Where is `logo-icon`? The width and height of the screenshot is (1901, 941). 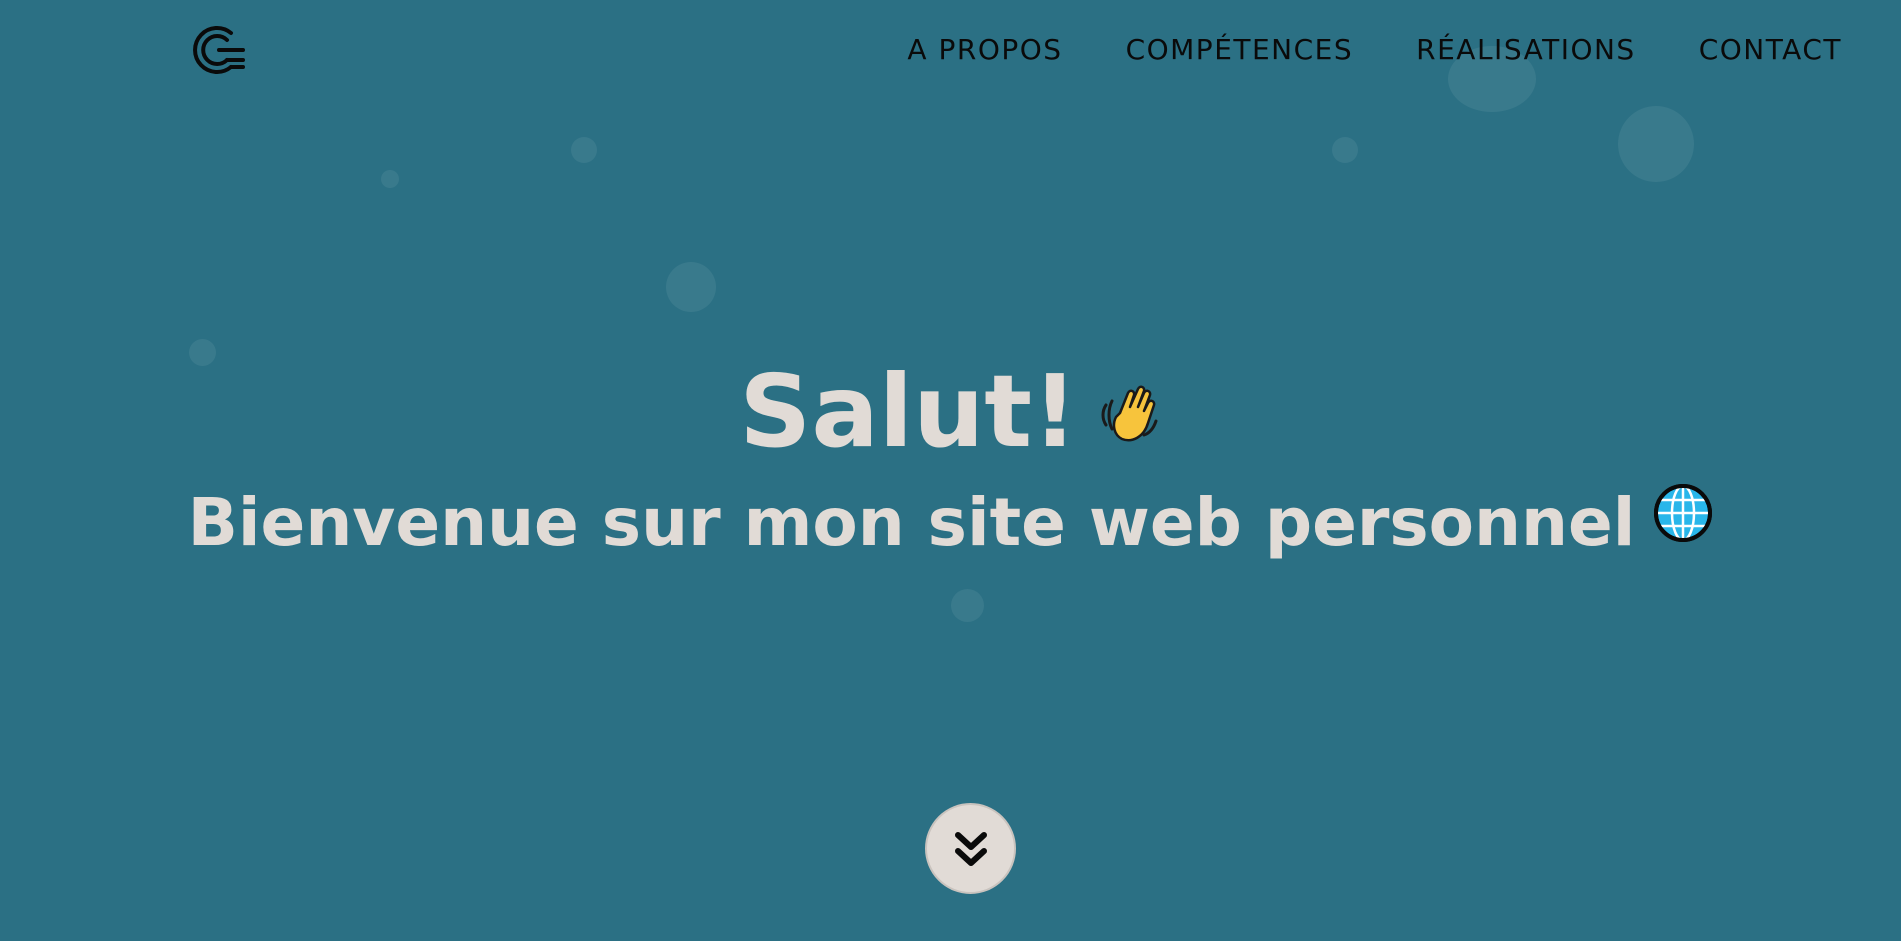
logo-icon is located at coordinates (219, 50).